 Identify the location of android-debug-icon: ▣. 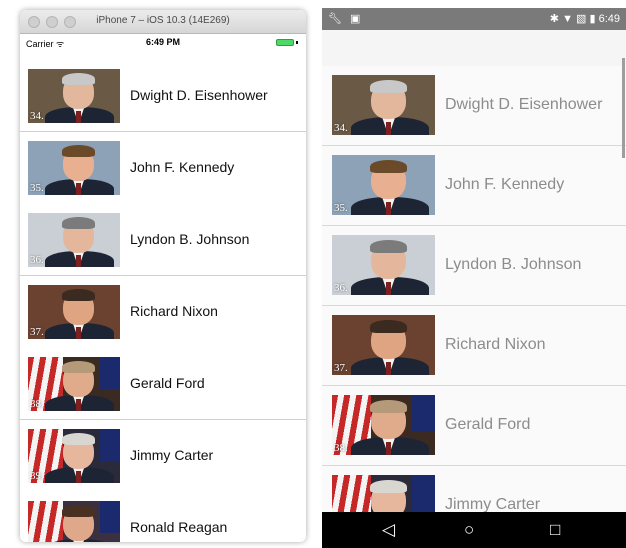
(355, 19).